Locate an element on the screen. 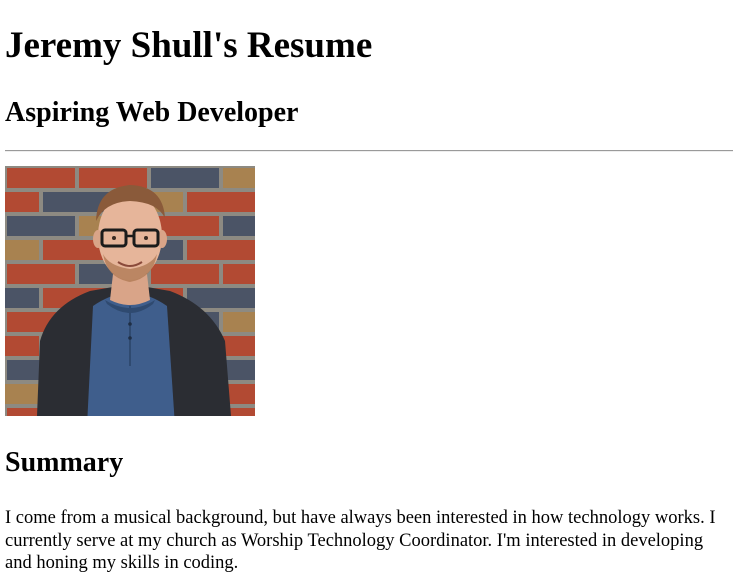 Image resolution: width=739 pixels, height=587 pixels. profile-photo-image is located at coordinates (130, 291).